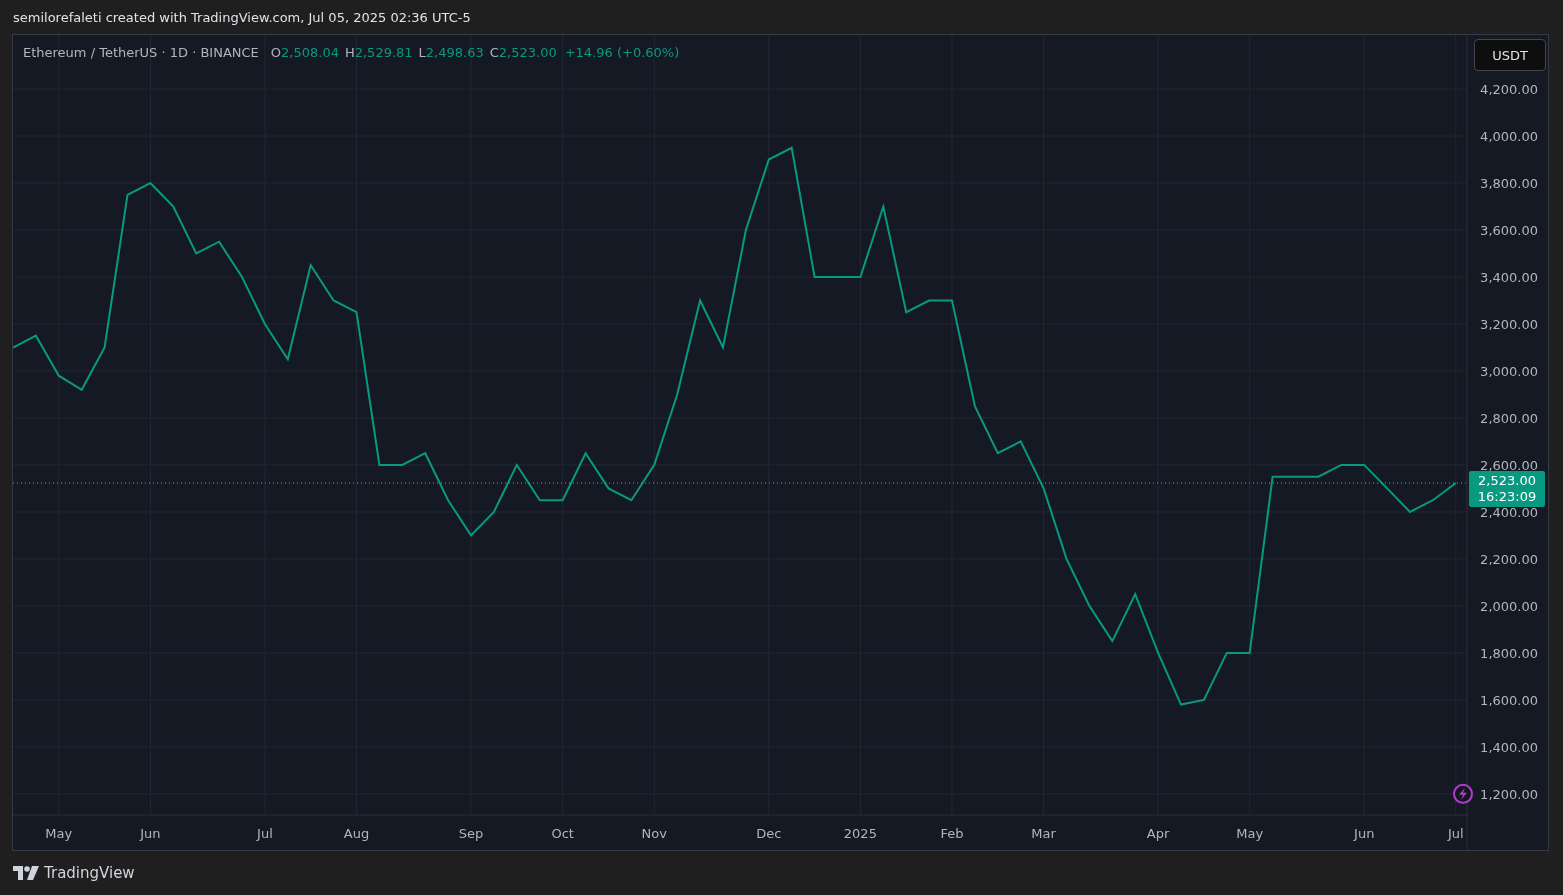 The image size is (1563, 895). What do you see at coordinates (527, 52) in the screenshot?
I see `ohlc-value: 2,523.00` at bounding box center [527, 52].